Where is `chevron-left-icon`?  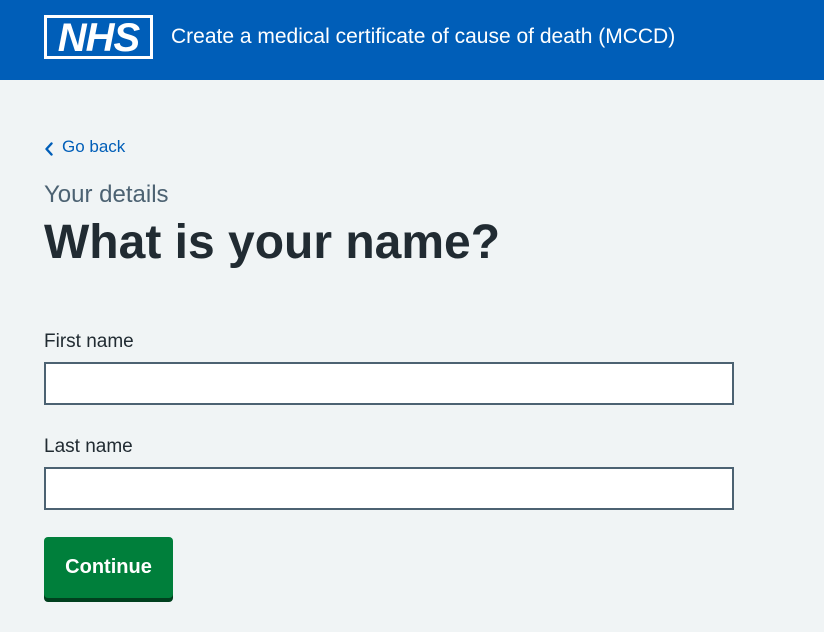 chevron-left-icon is located at coordinates (49, 148).